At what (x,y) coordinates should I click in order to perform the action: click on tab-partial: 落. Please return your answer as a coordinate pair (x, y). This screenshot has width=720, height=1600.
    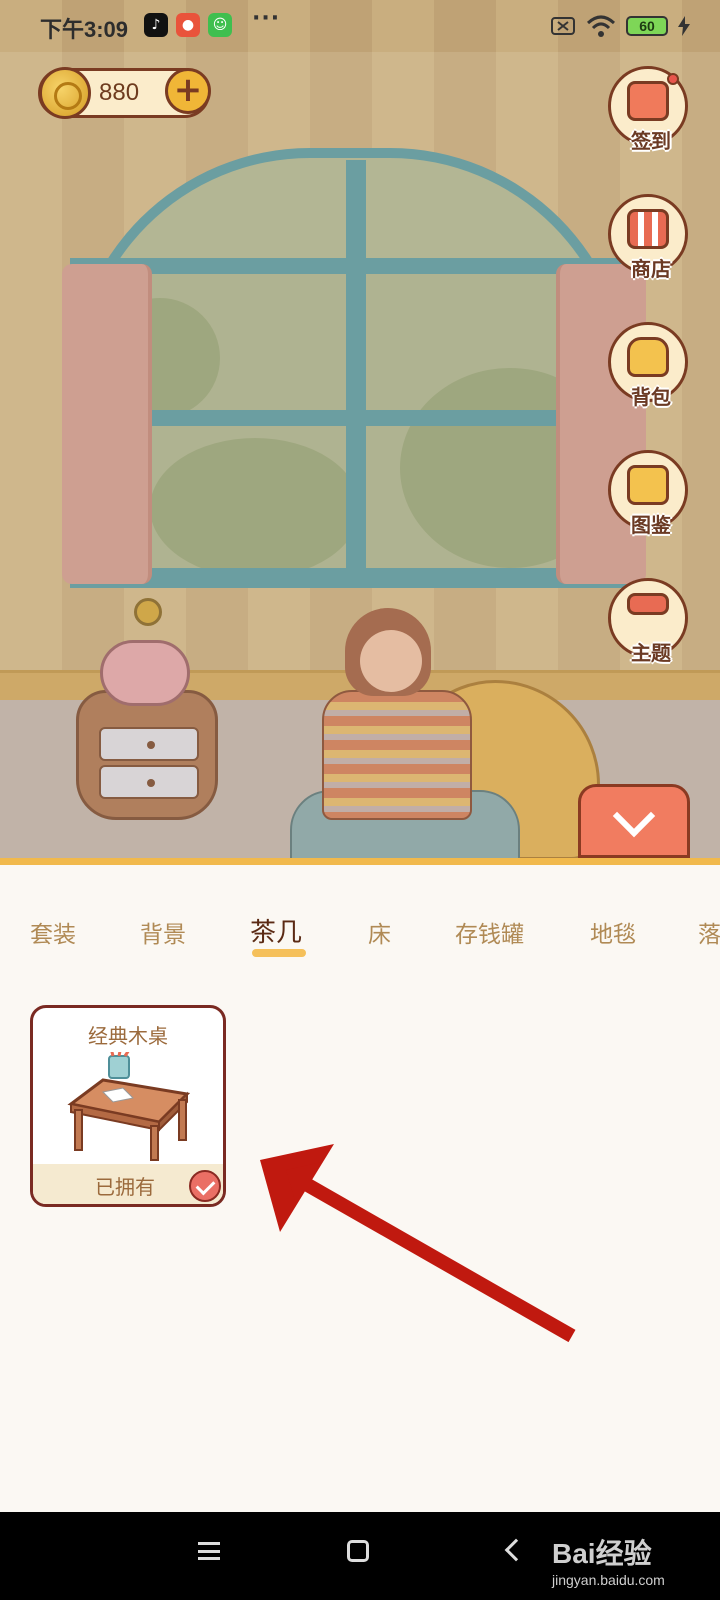
    Looking at the image, I should click on (709, 932).